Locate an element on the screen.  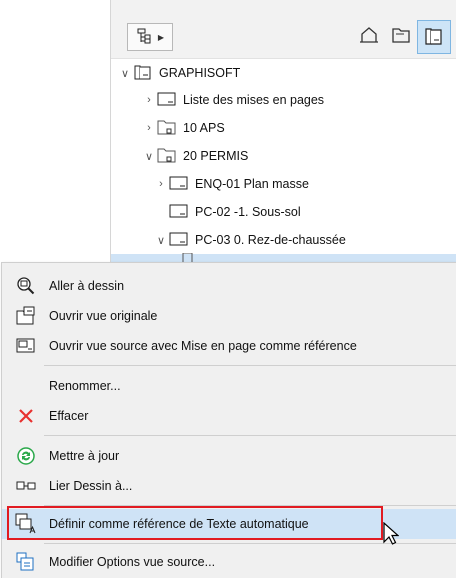
tree-view-icon is located at coordinates (144, 37).